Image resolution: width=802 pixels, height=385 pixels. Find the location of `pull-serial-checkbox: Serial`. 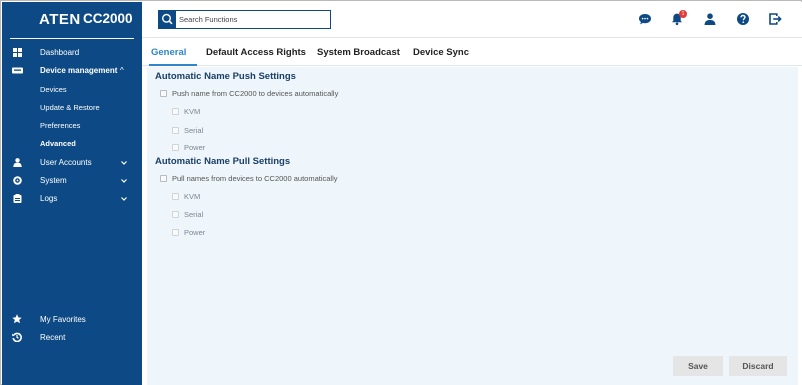

pull-serial-checkbox: Serial is located at coordinates (187, 214).